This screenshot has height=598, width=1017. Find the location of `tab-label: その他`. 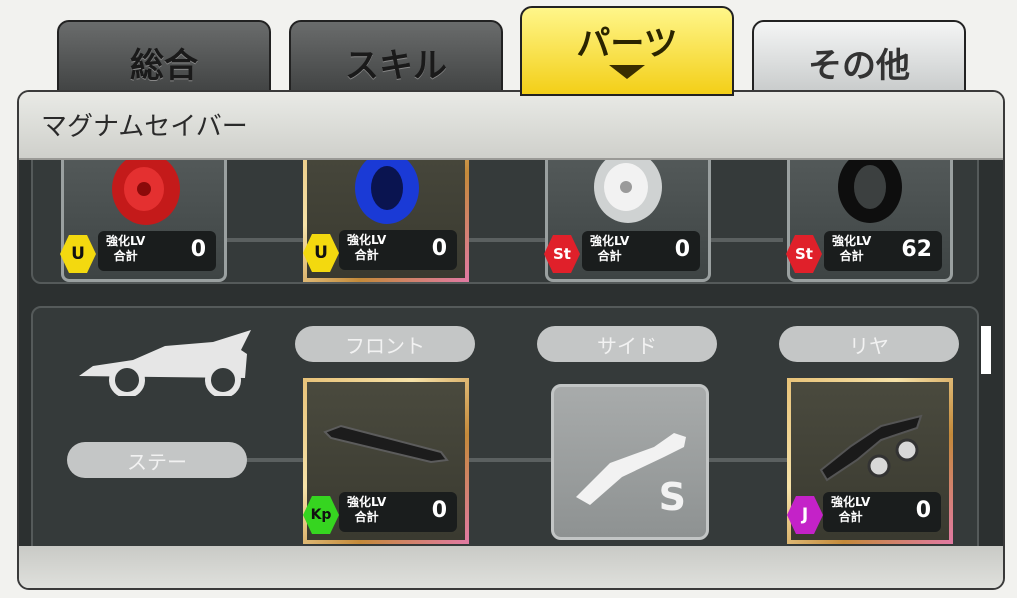

tab-label: その他 is located at coordinates (859, 66).